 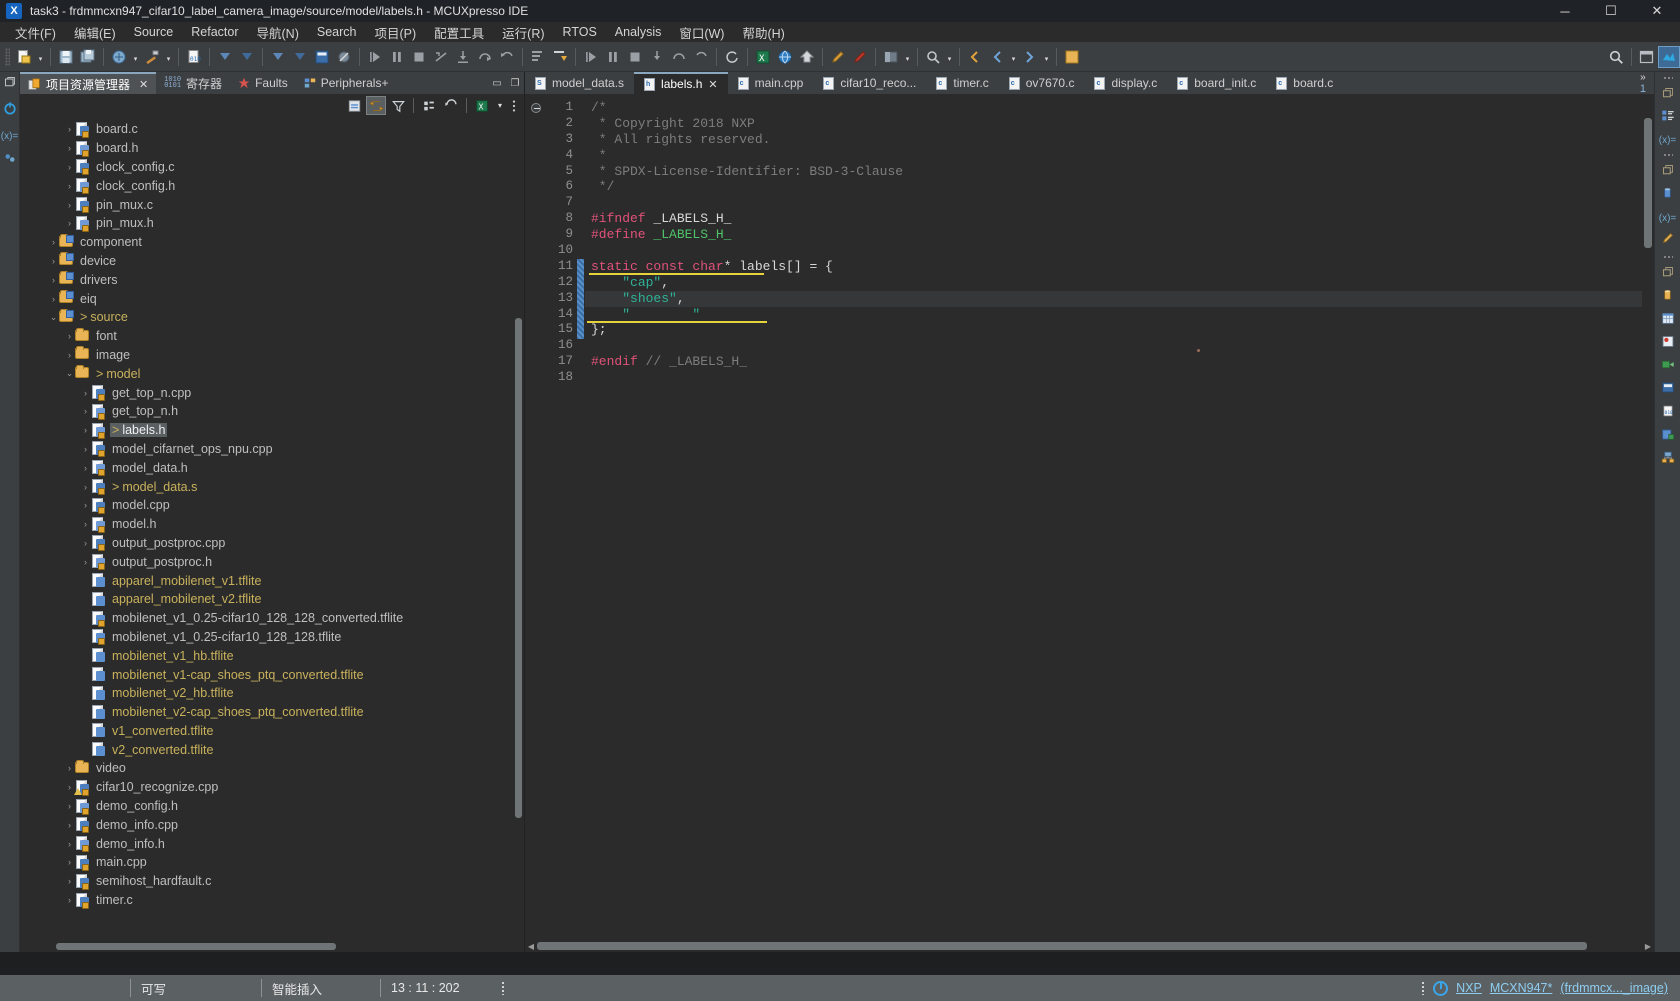 What do you see at coordinates (1616, 57) in the screenshot?
I see `quick-search-icon` at bounding box center [1616, 57].